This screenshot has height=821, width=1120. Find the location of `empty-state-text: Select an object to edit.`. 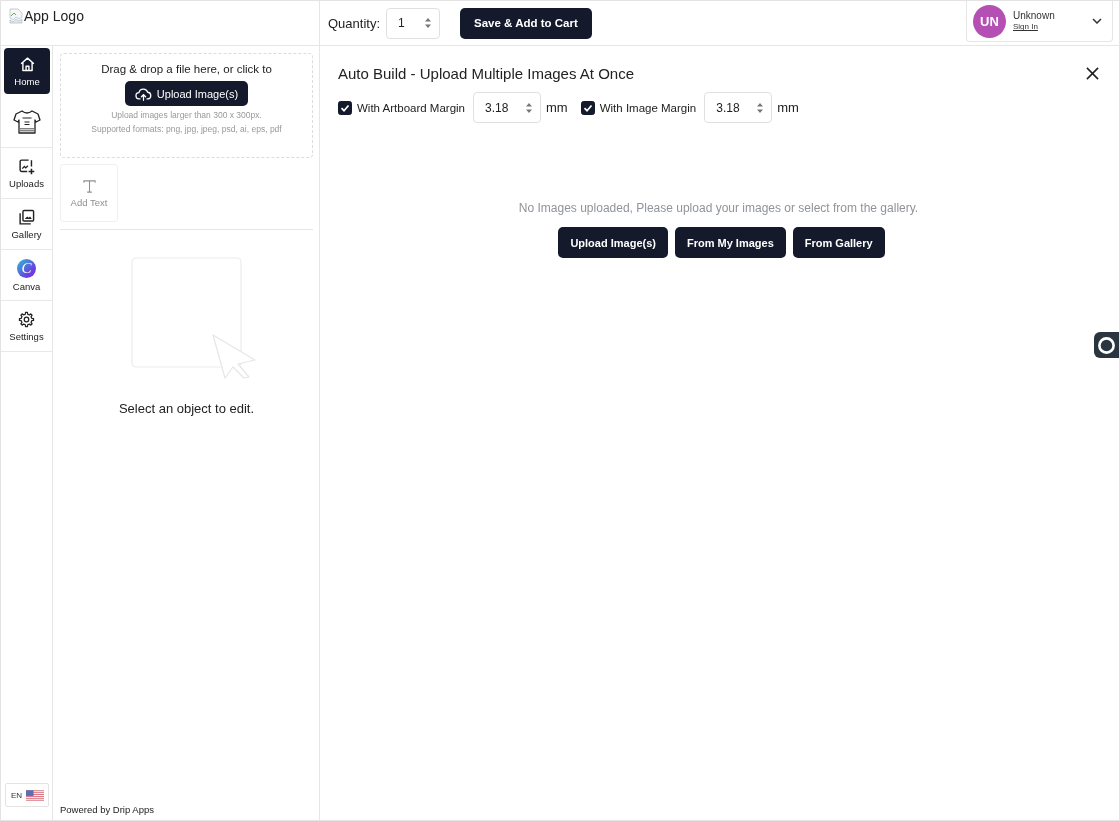

empty-state-text: Select an object to edit. is located at coordinates (186, 408).